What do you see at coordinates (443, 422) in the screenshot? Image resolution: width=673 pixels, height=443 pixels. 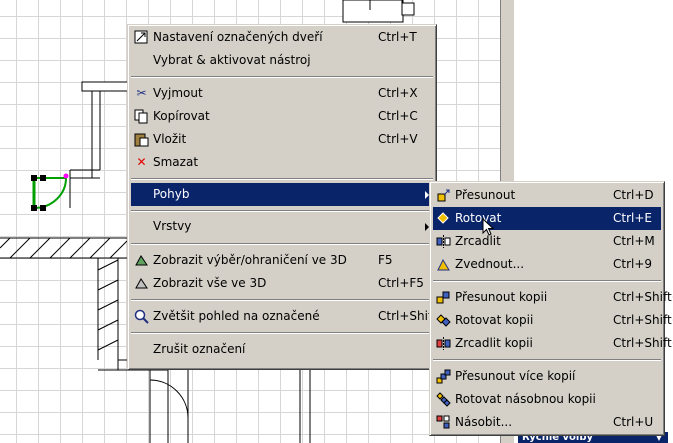 I see `multiply-icon` at bounding box center [443, 422].